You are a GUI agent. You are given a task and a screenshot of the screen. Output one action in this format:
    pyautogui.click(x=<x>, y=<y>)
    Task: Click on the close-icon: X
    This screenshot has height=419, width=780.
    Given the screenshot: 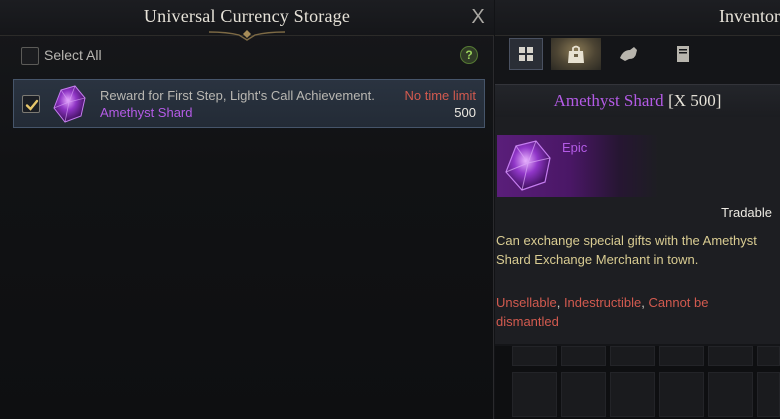 What is the action you would take?
    pyautogui.click(x=478, y=17)
    